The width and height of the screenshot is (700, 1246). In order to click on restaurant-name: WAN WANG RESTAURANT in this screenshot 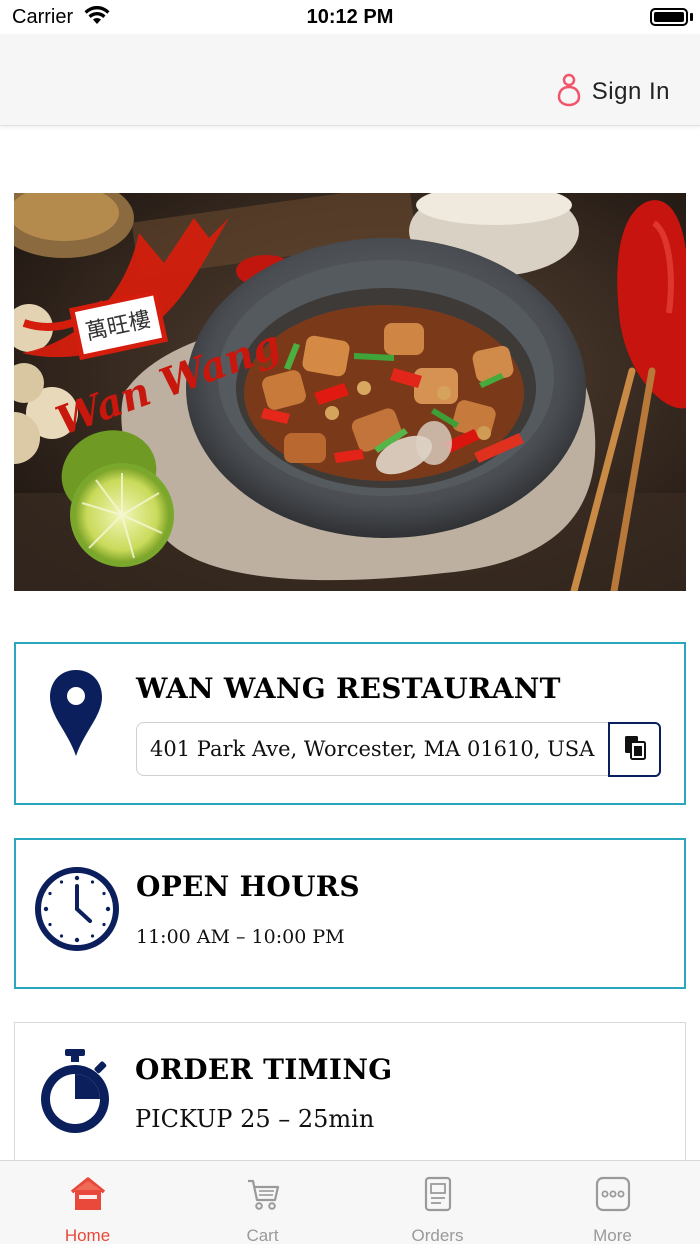, I will do `click(348, 688)`.